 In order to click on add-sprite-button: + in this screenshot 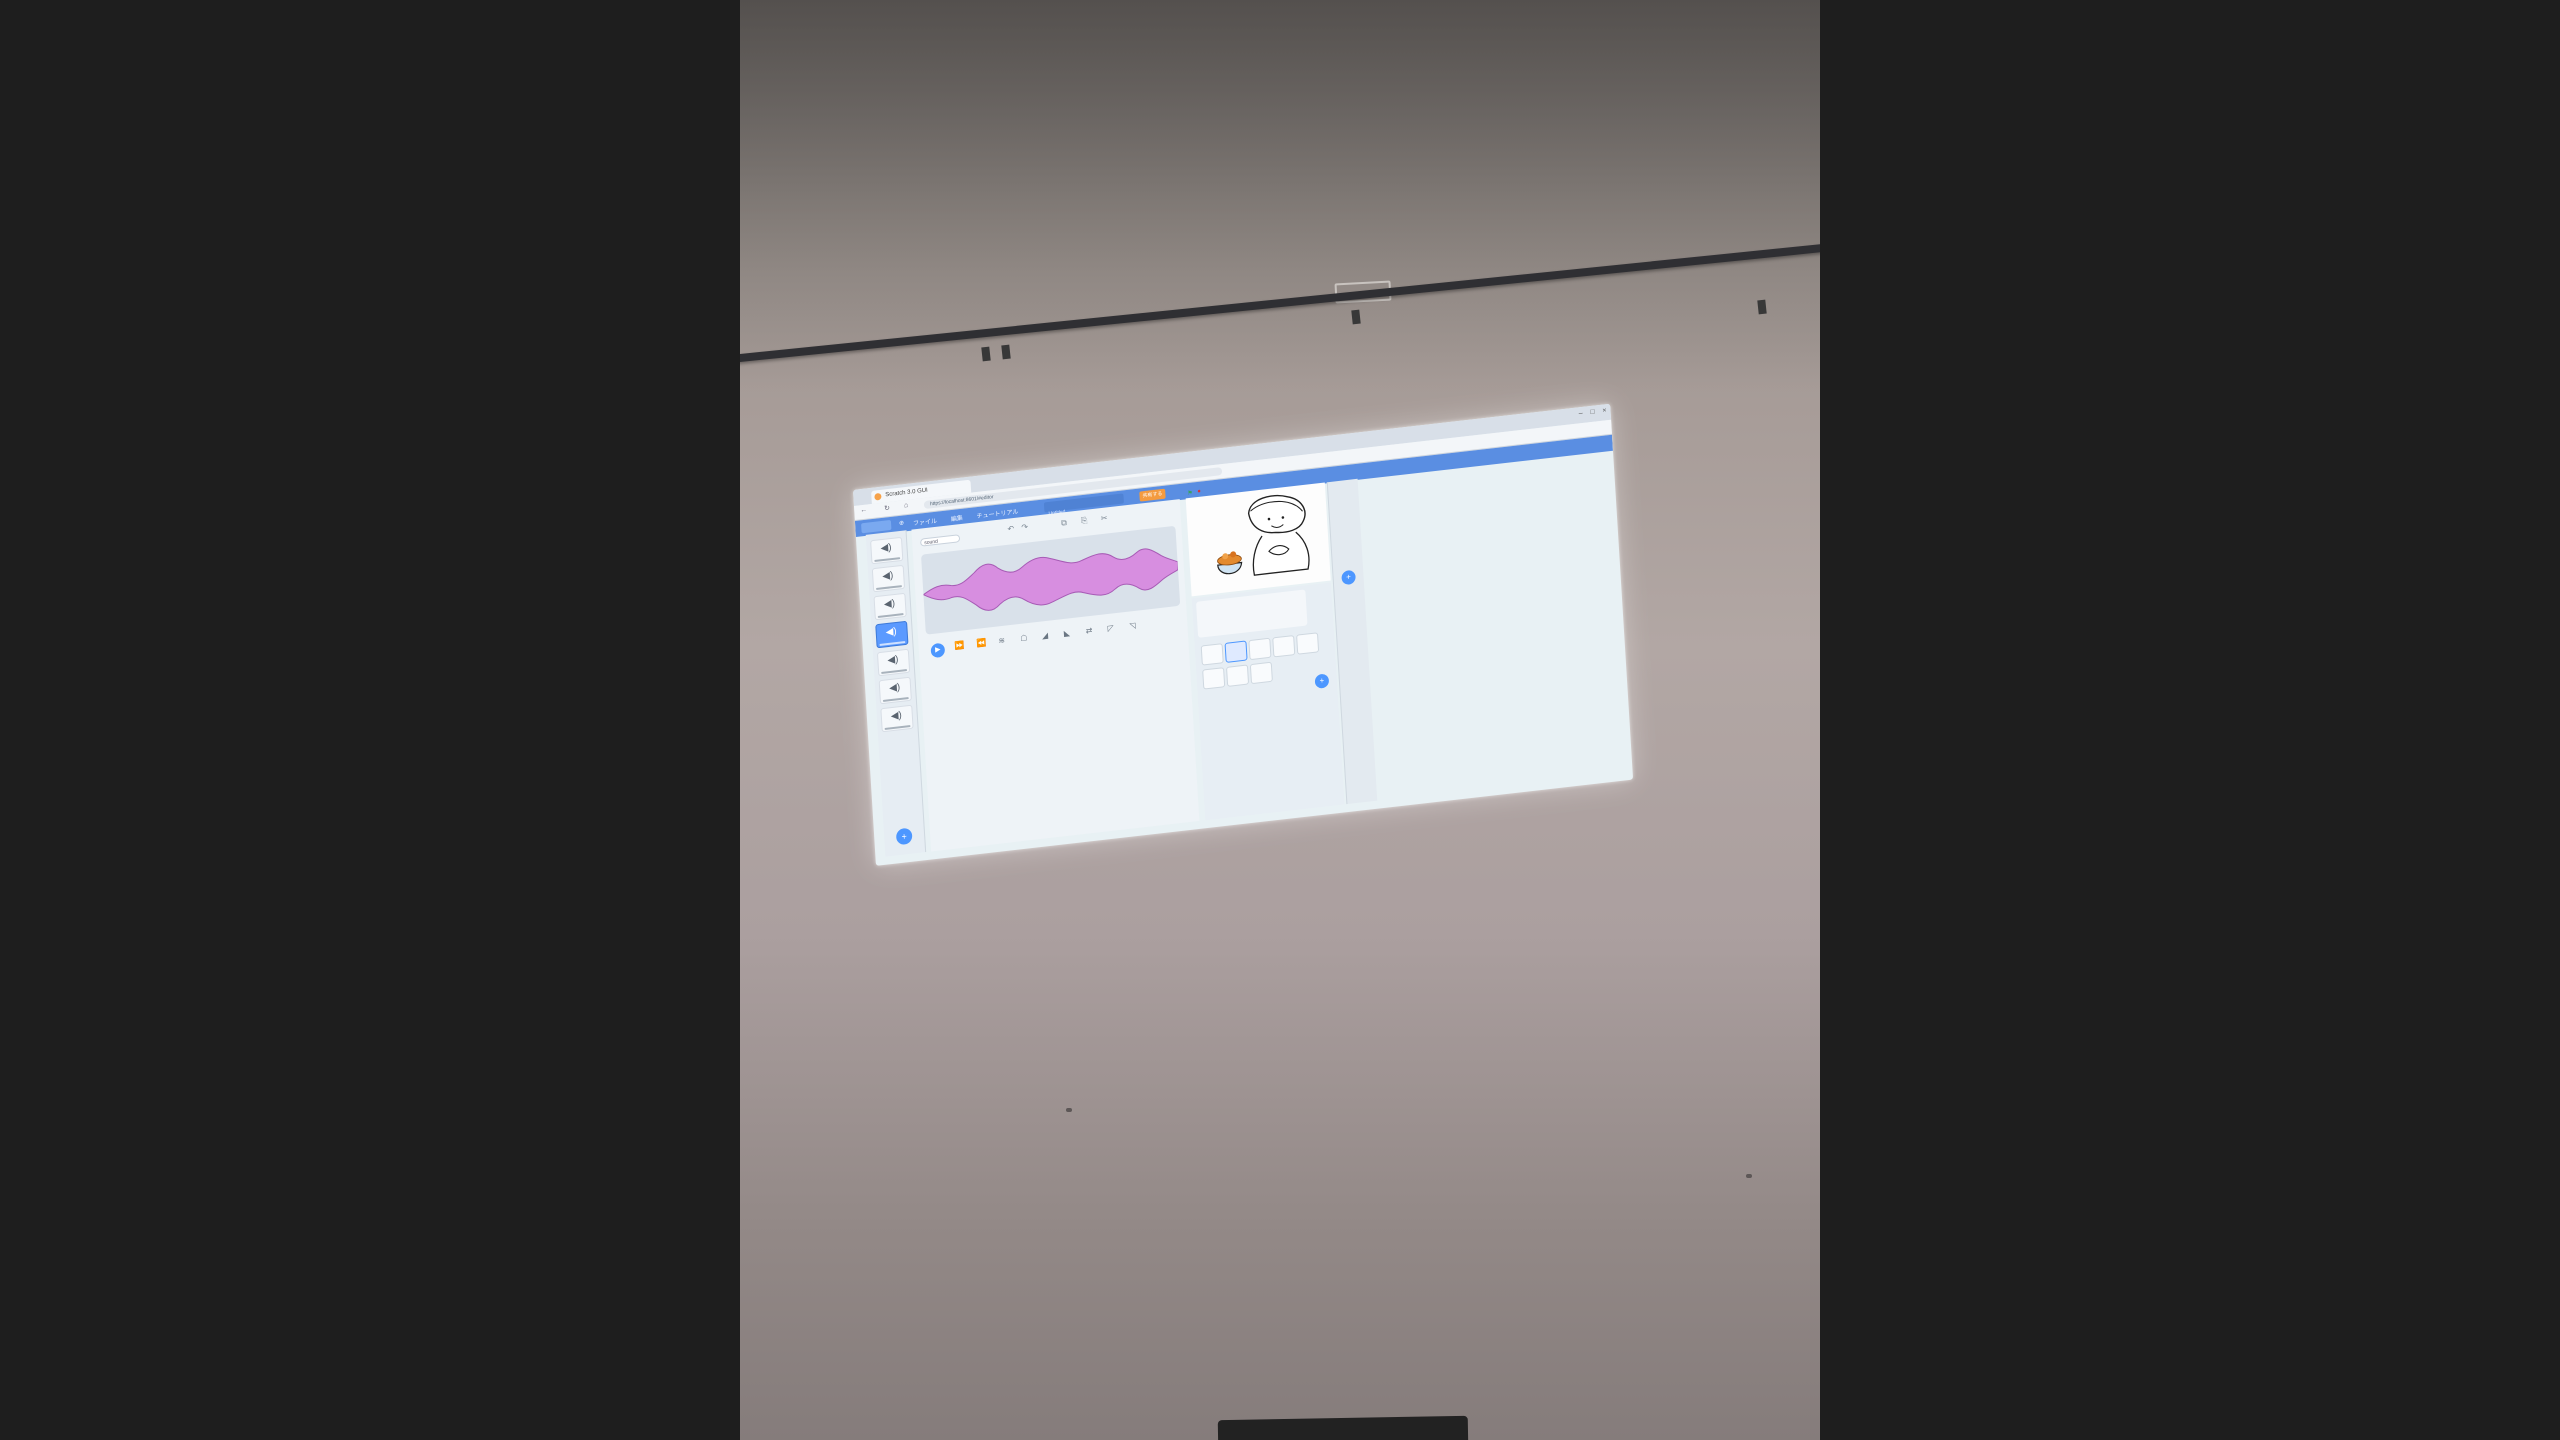, I will do `click(1322, 681)`.